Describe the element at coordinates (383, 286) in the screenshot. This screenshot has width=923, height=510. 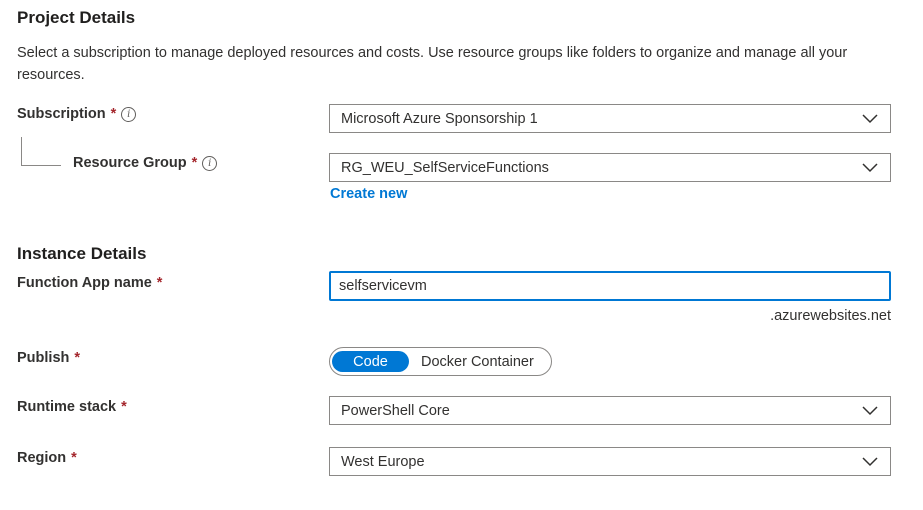
I see `function-app-name-value: selfservicevm` at that location.